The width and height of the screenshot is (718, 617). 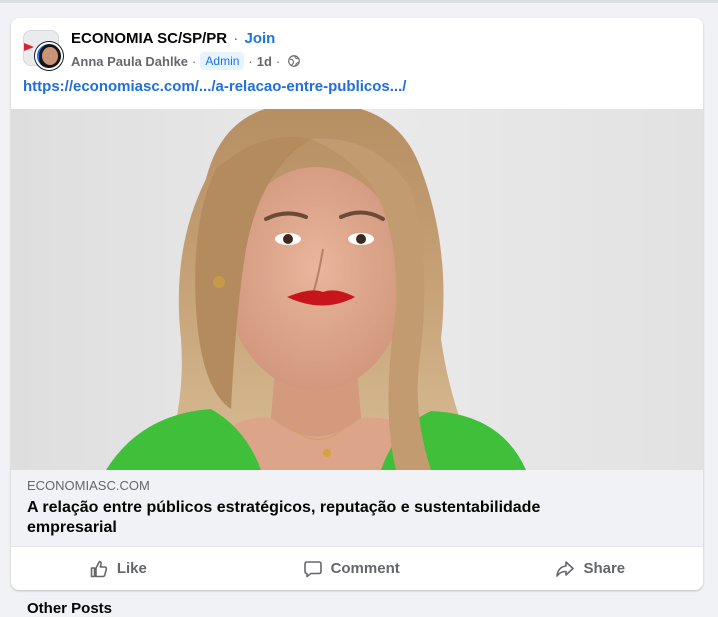 What do you see at coordinates (99, 569) in the screenshot?
I see `thumbs-up-icon` at bounding box center [99, 569].